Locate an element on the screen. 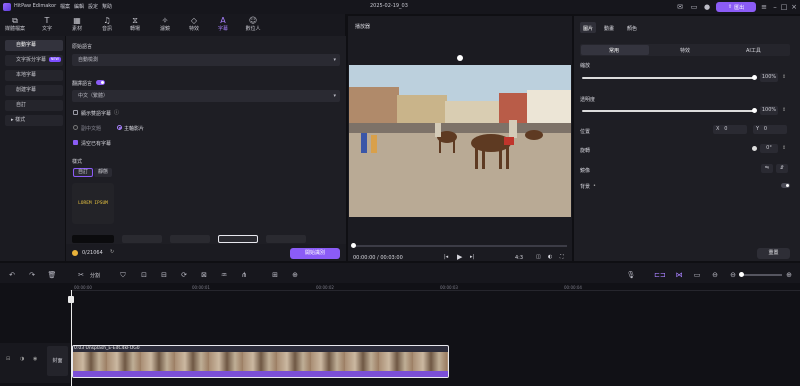 The height and width of the screenshot is (386, 800). rotate-clip-icon: ⟳ is located at coordinates (184, 275).